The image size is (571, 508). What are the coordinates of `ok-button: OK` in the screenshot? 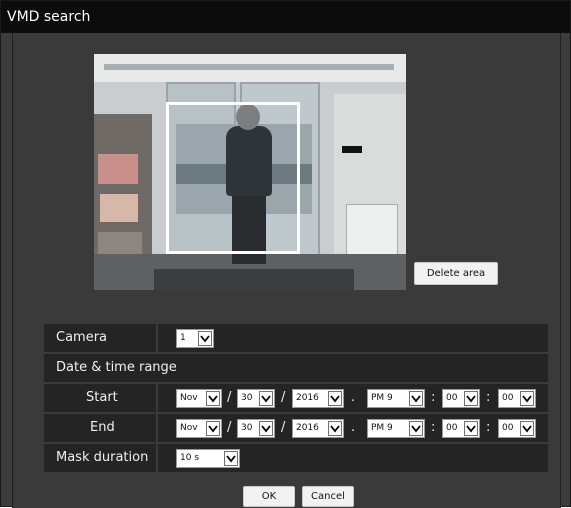 It's located at (269, 496).